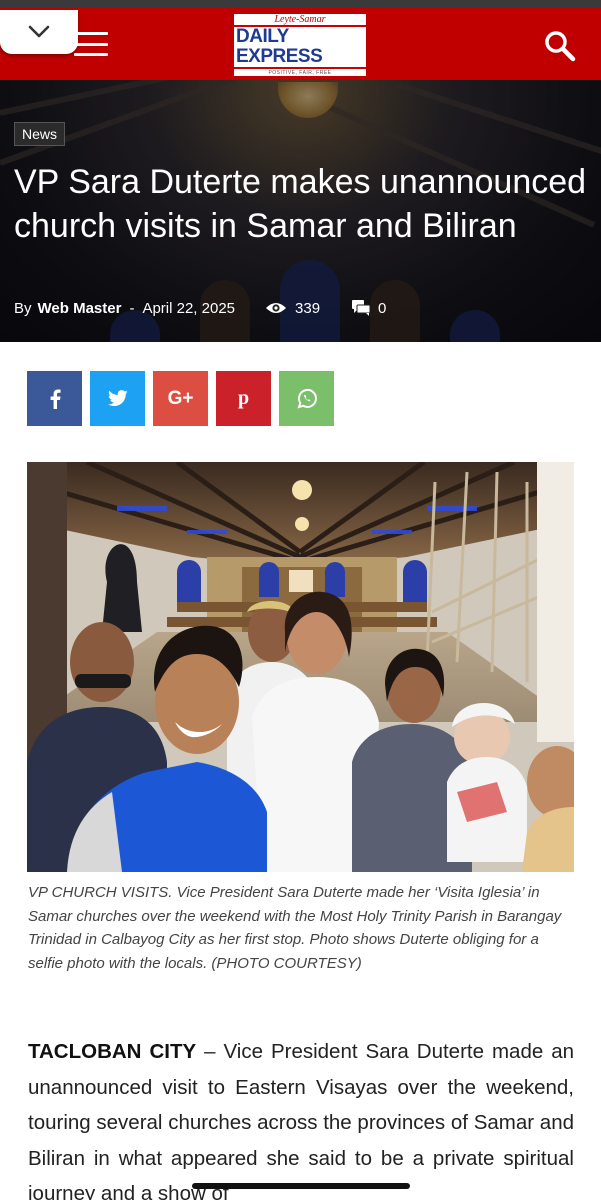 This screenshot has width=601, height=1200. Describe the element at coordinates (300, 72) in the screenshot. I see `logo-tagline: POSITIVE, FAIR, FREE` at that location.